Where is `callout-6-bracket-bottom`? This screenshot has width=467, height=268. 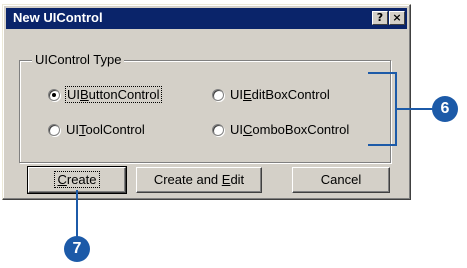
callout-6-bracket-bottom is located at coordinates (382, 145).